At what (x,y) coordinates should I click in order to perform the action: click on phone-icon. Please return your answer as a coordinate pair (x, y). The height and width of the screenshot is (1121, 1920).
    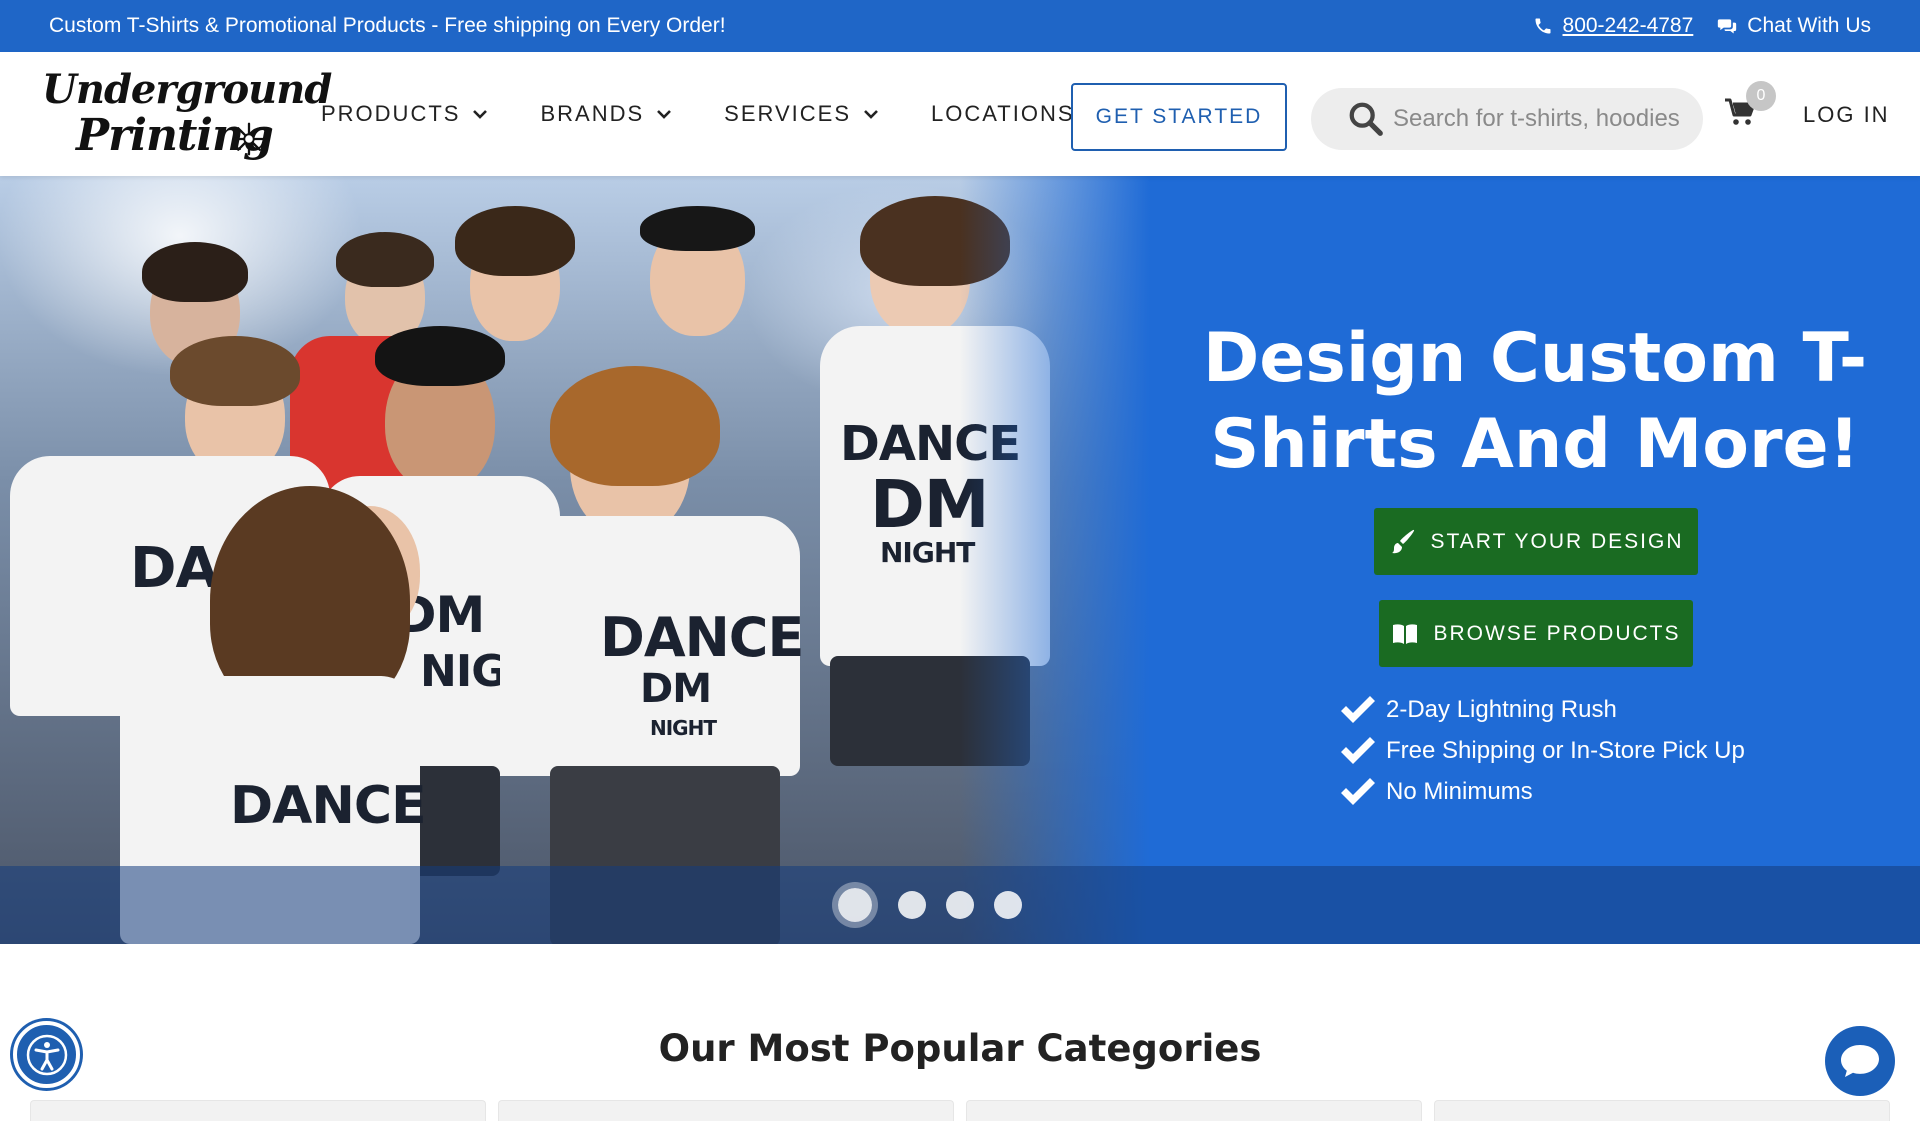
    Looking at the image, I should click on (1543, 26).